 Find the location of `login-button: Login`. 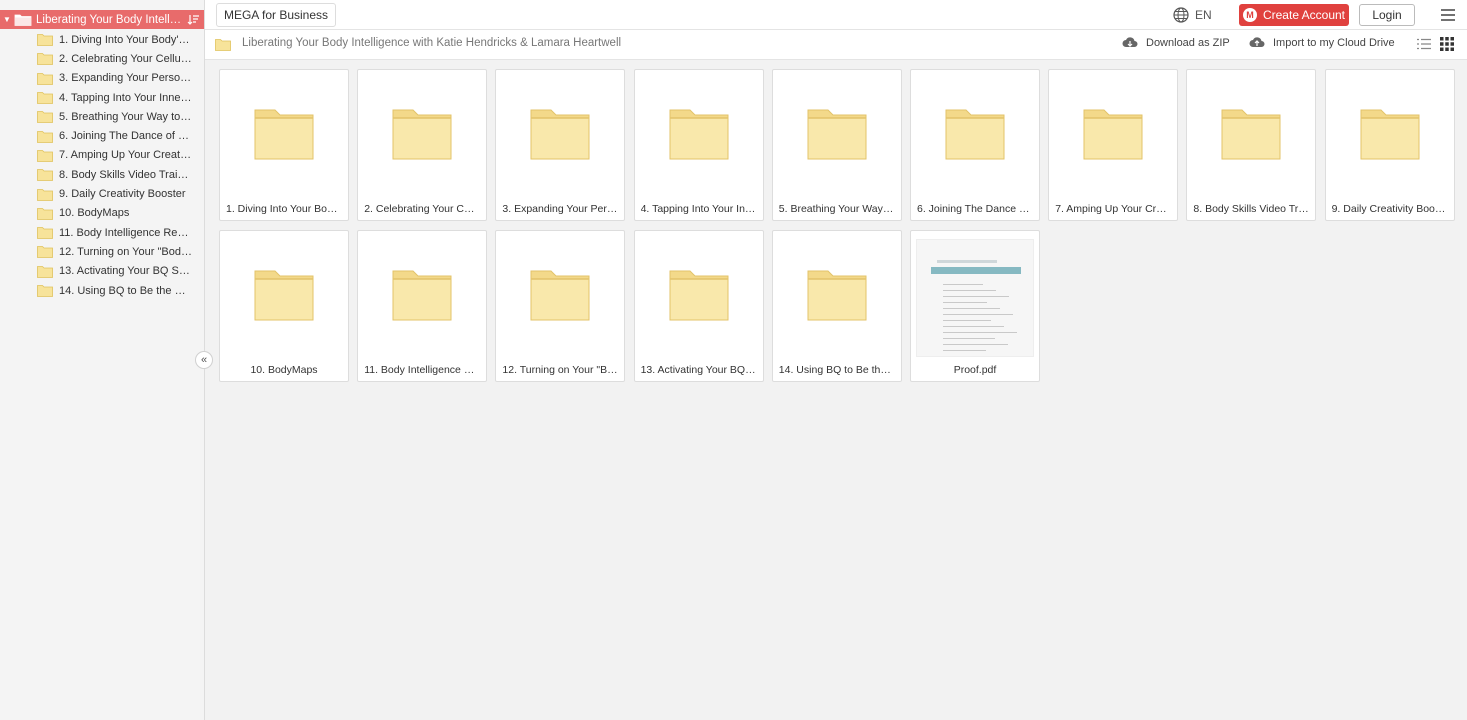

login-button: Login is located at coordinates (1387, 15).